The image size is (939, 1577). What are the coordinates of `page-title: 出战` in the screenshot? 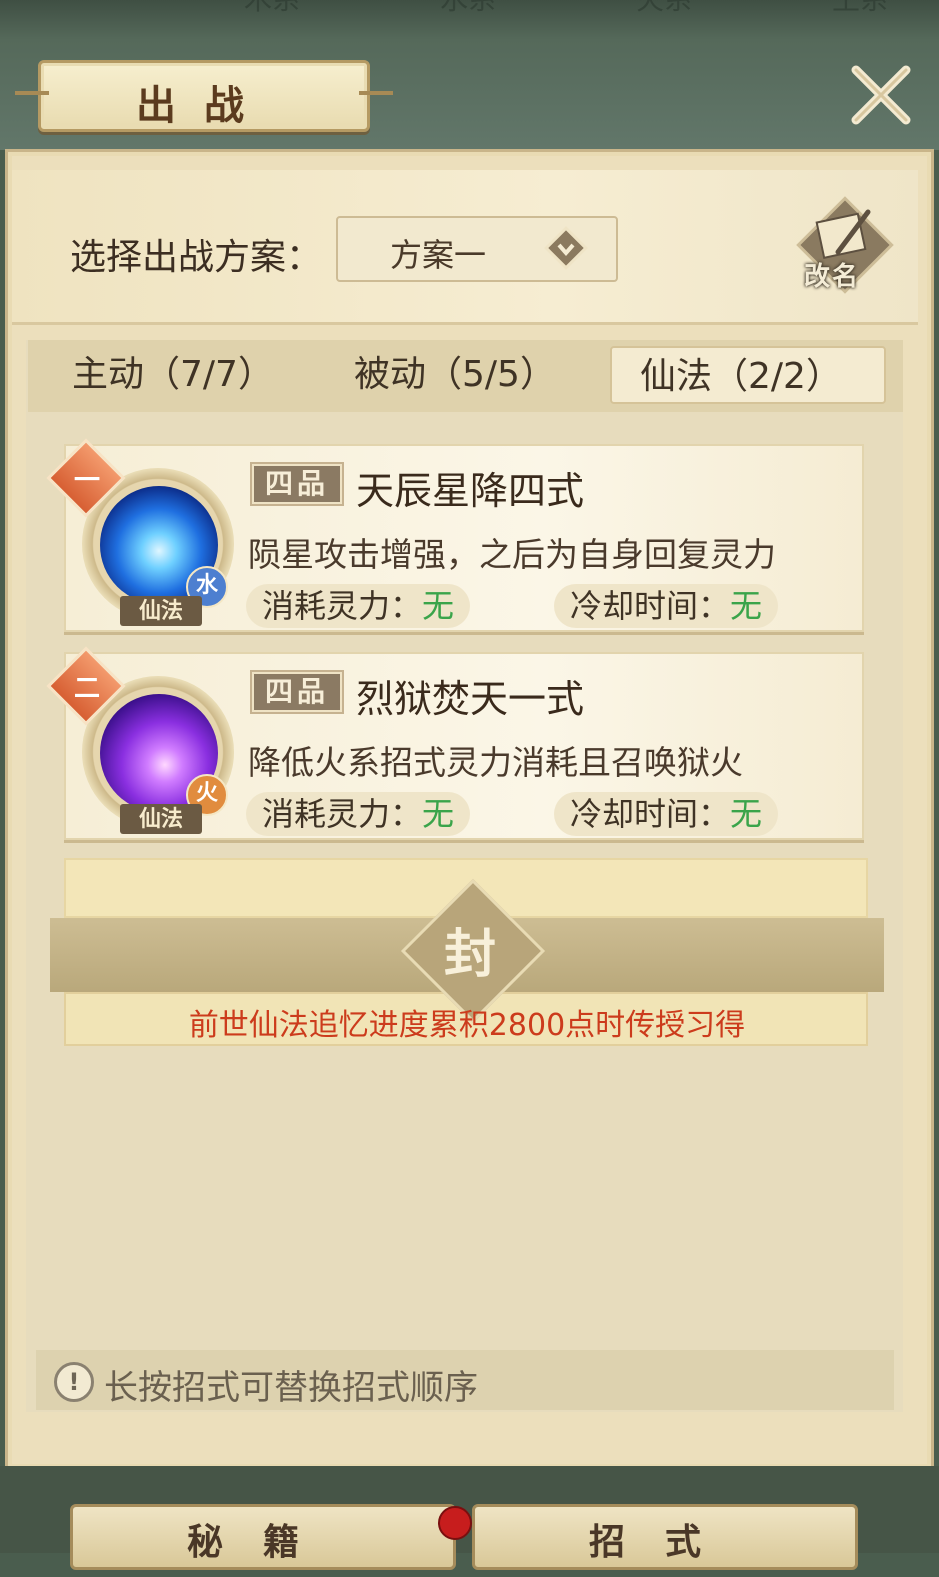 It's located at (204, 105).